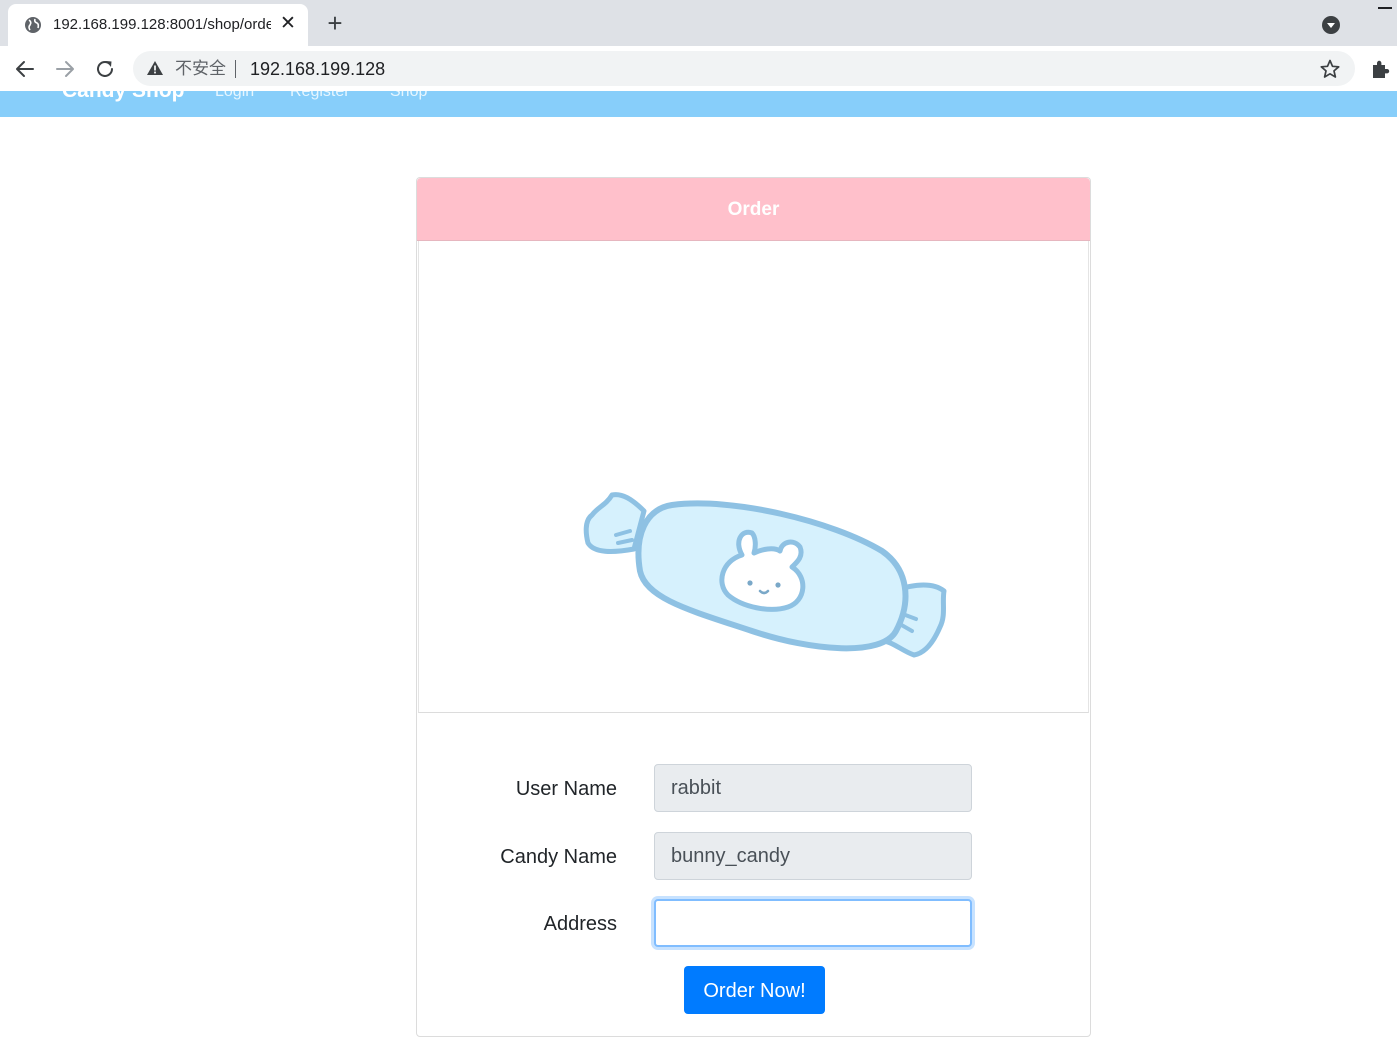 This screenshot has height=1037, width=1397. I want to click on nav-link-register: Register, so click(320, 96).